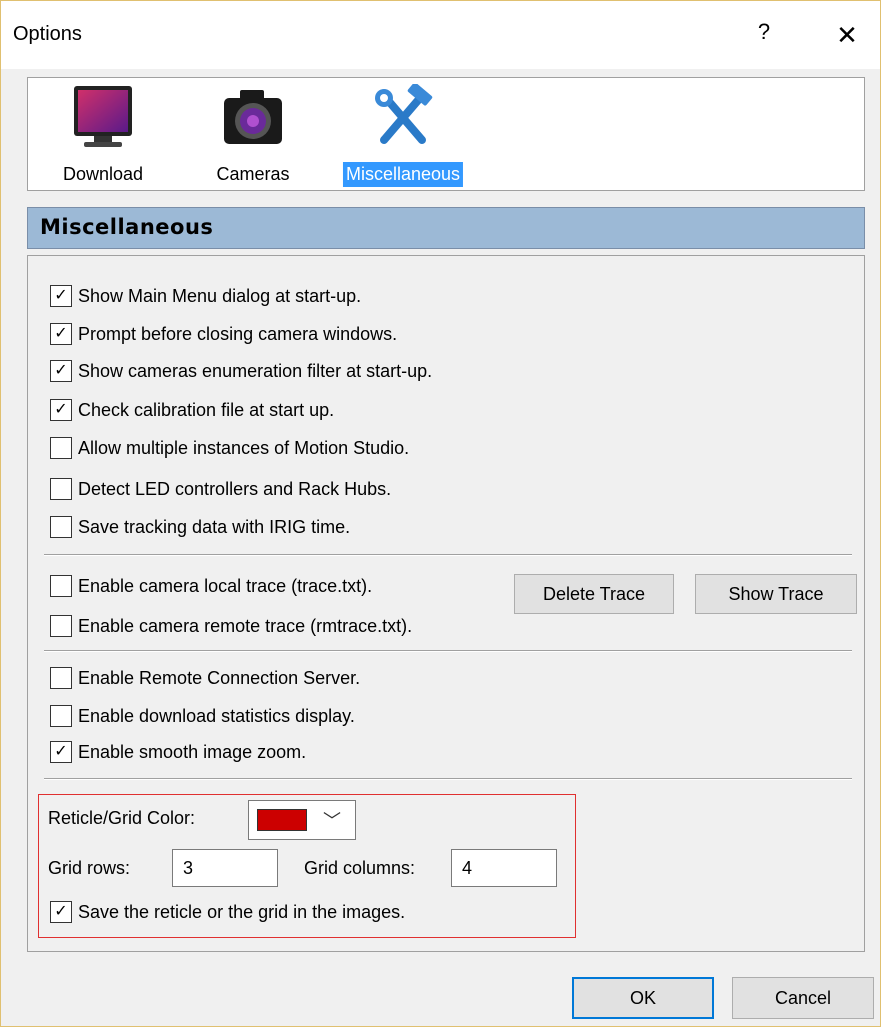 The image size is (881, 1027). Describe the element at coordinates (219, 677) in the screenshot. I see `option-label: Enable Remote Connection Server.` at that location.